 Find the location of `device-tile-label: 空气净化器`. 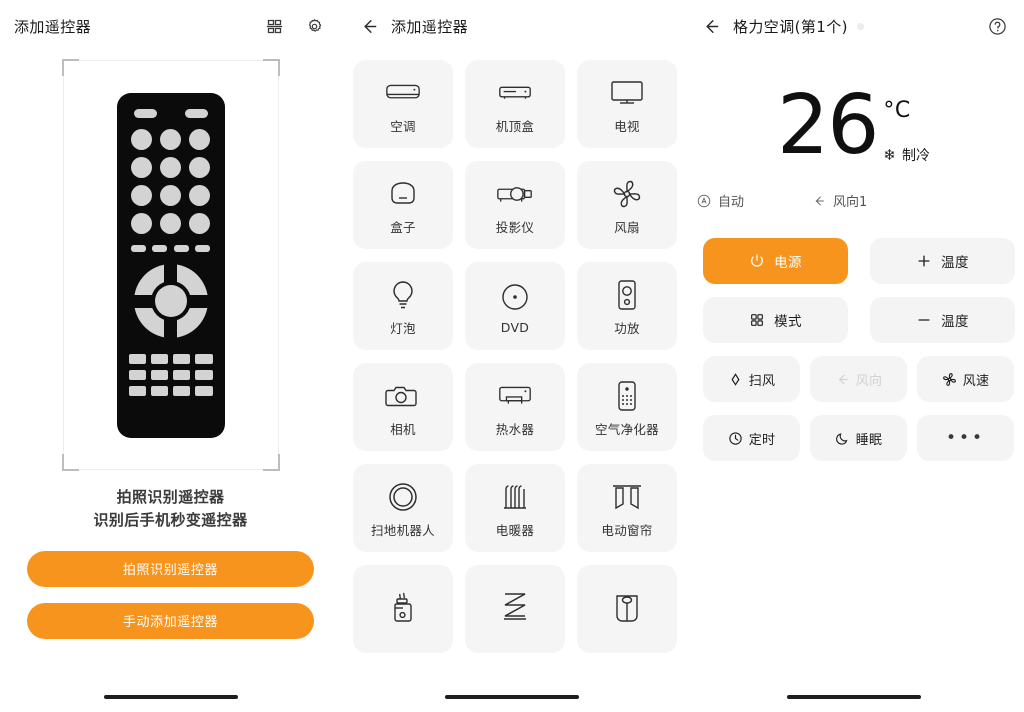

device-tile-label: 空气净化器 is located at coordinates (626, 429).